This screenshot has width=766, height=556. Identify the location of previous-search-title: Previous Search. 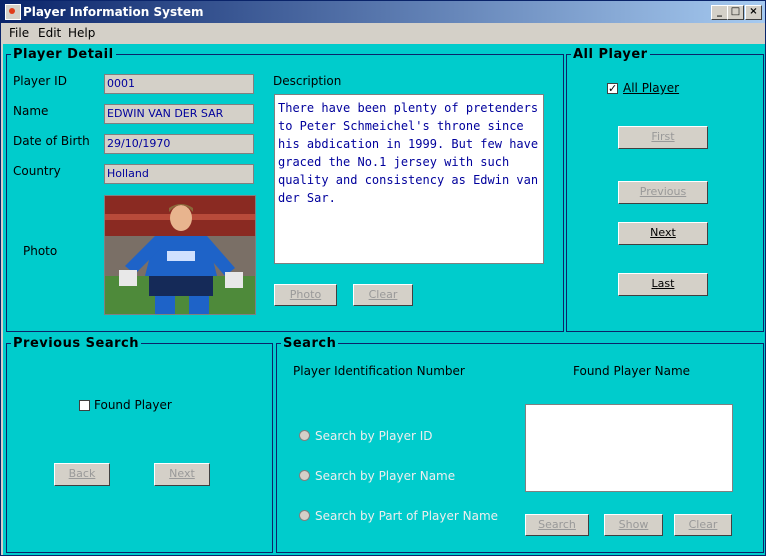
(76, 343).